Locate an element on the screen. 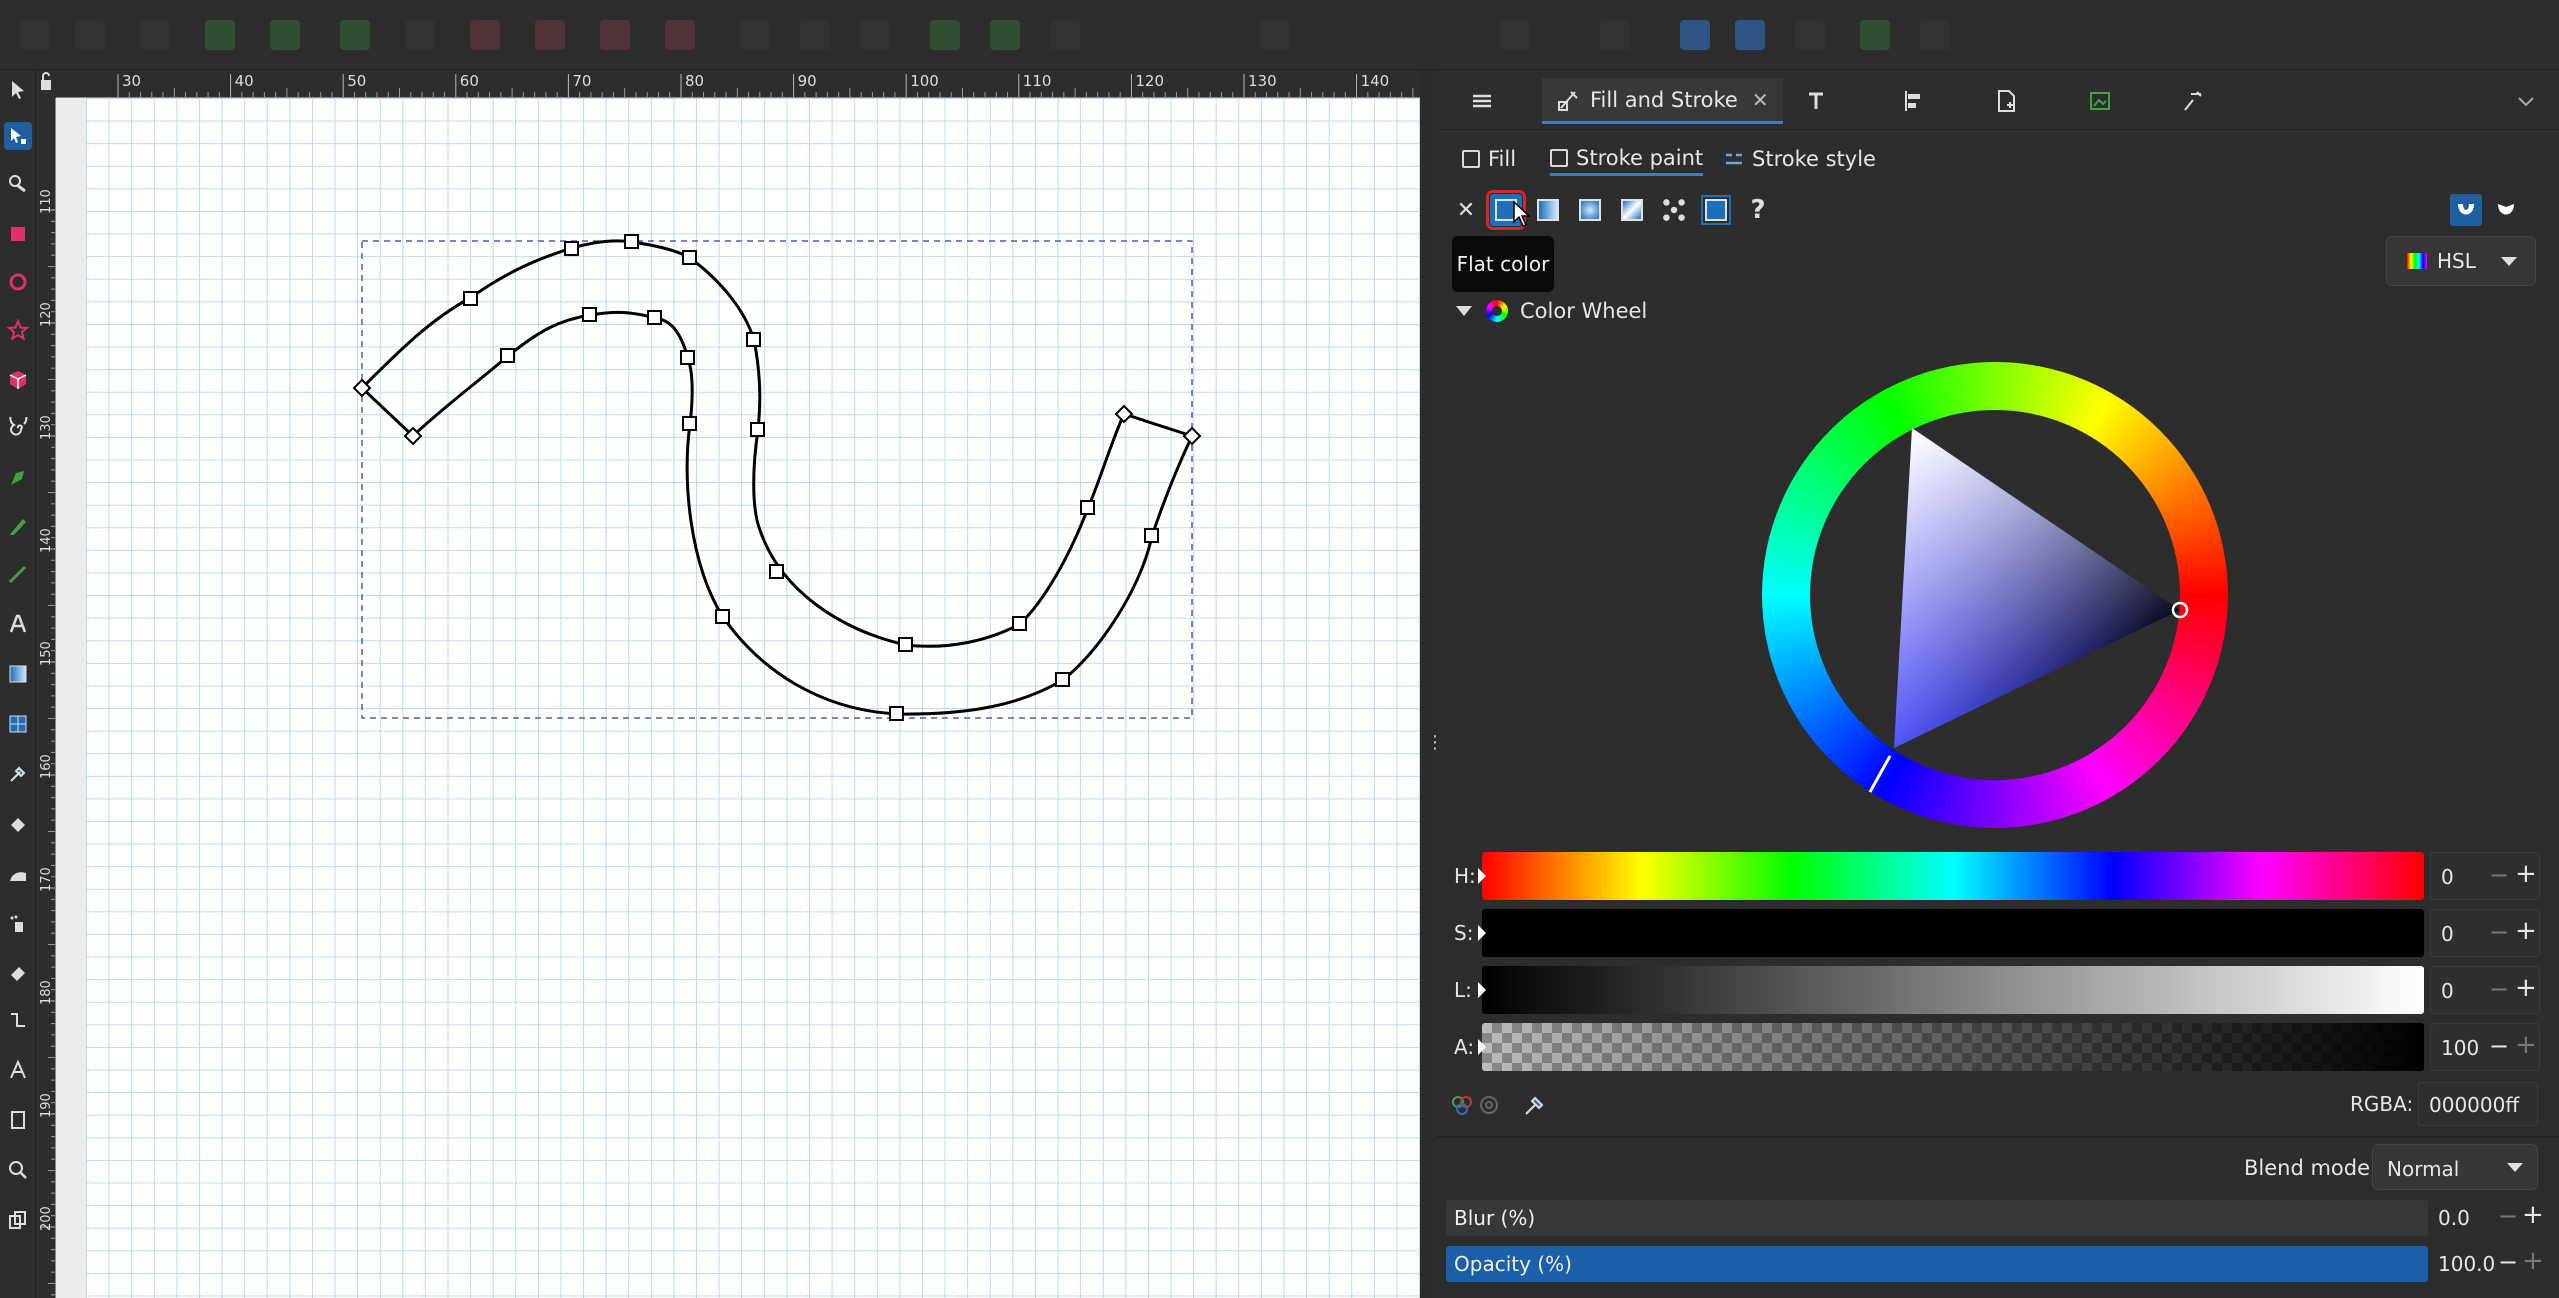 This screenshot has height=1298, width=2559. paint-bucket-tool-icon is located at coordinates (18, 824).